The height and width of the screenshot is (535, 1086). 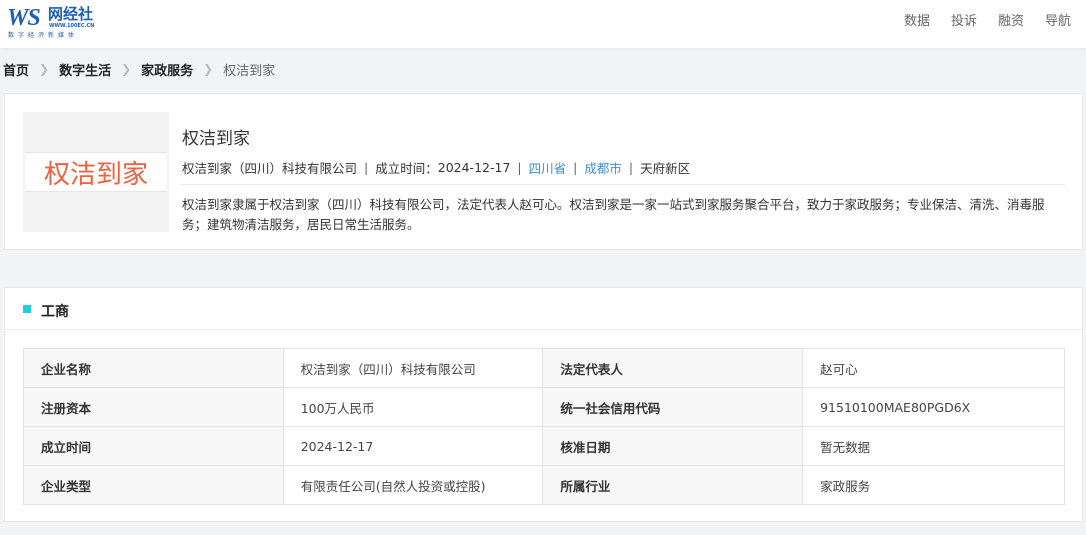 I want to click on field-value: 家政服务, so click(x=933, y=485).